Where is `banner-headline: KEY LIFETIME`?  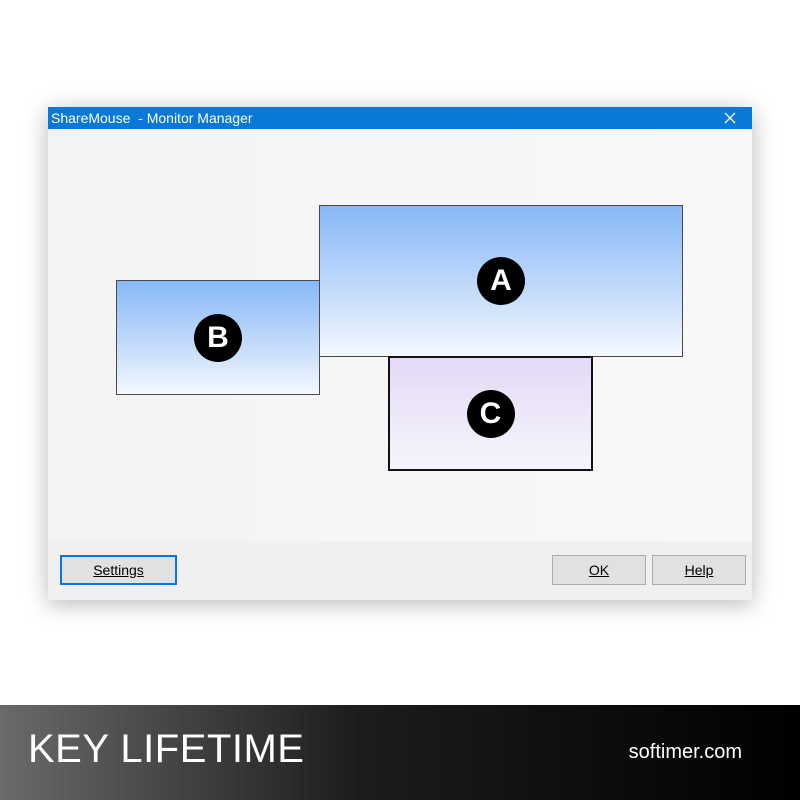 banner-headline: KEY LIFETIME is located at coordinates (166, 749).